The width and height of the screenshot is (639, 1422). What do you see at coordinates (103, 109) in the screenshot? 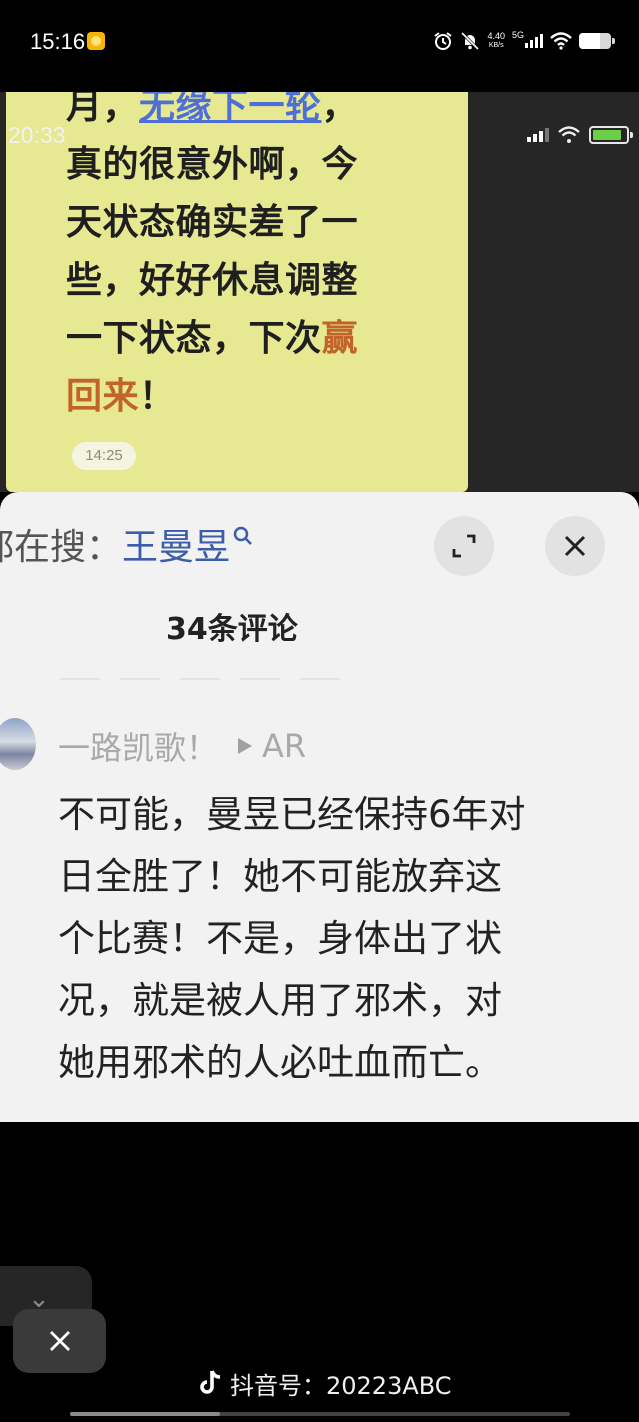
I see `message-segment: 月，` at bounding box center [103, 109].